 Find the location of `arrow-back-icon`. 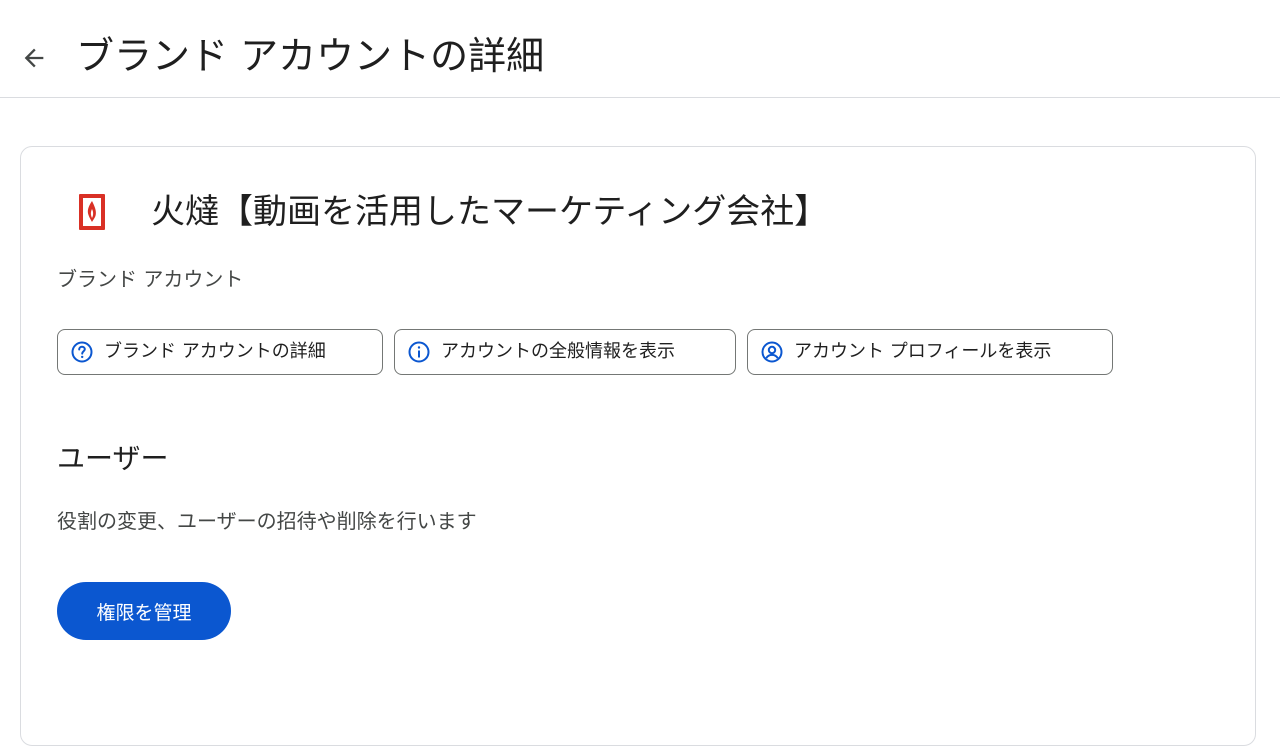

arrow-back-icon is located at coordinates (34, 58).